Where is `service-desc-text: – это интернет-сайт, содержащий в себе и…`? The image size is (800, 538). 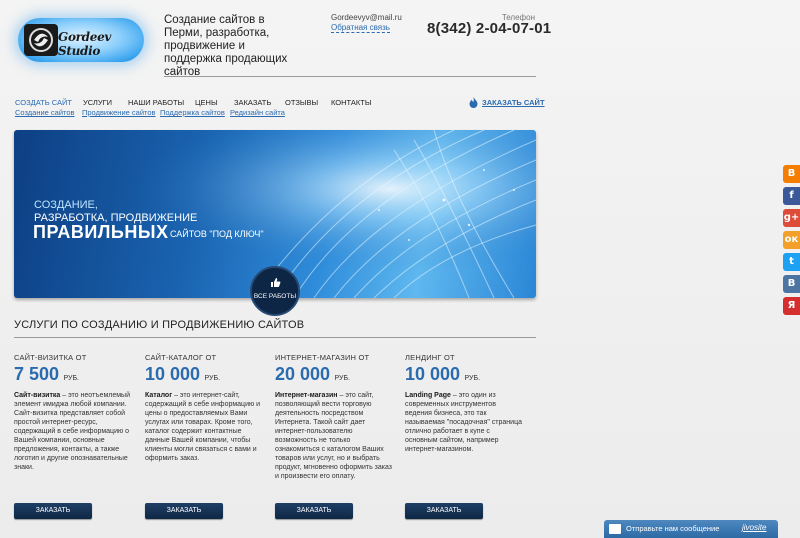
service-desc-text: – это интернет-сайт, содержащий в себе и… is located at coordinates (203, 427).